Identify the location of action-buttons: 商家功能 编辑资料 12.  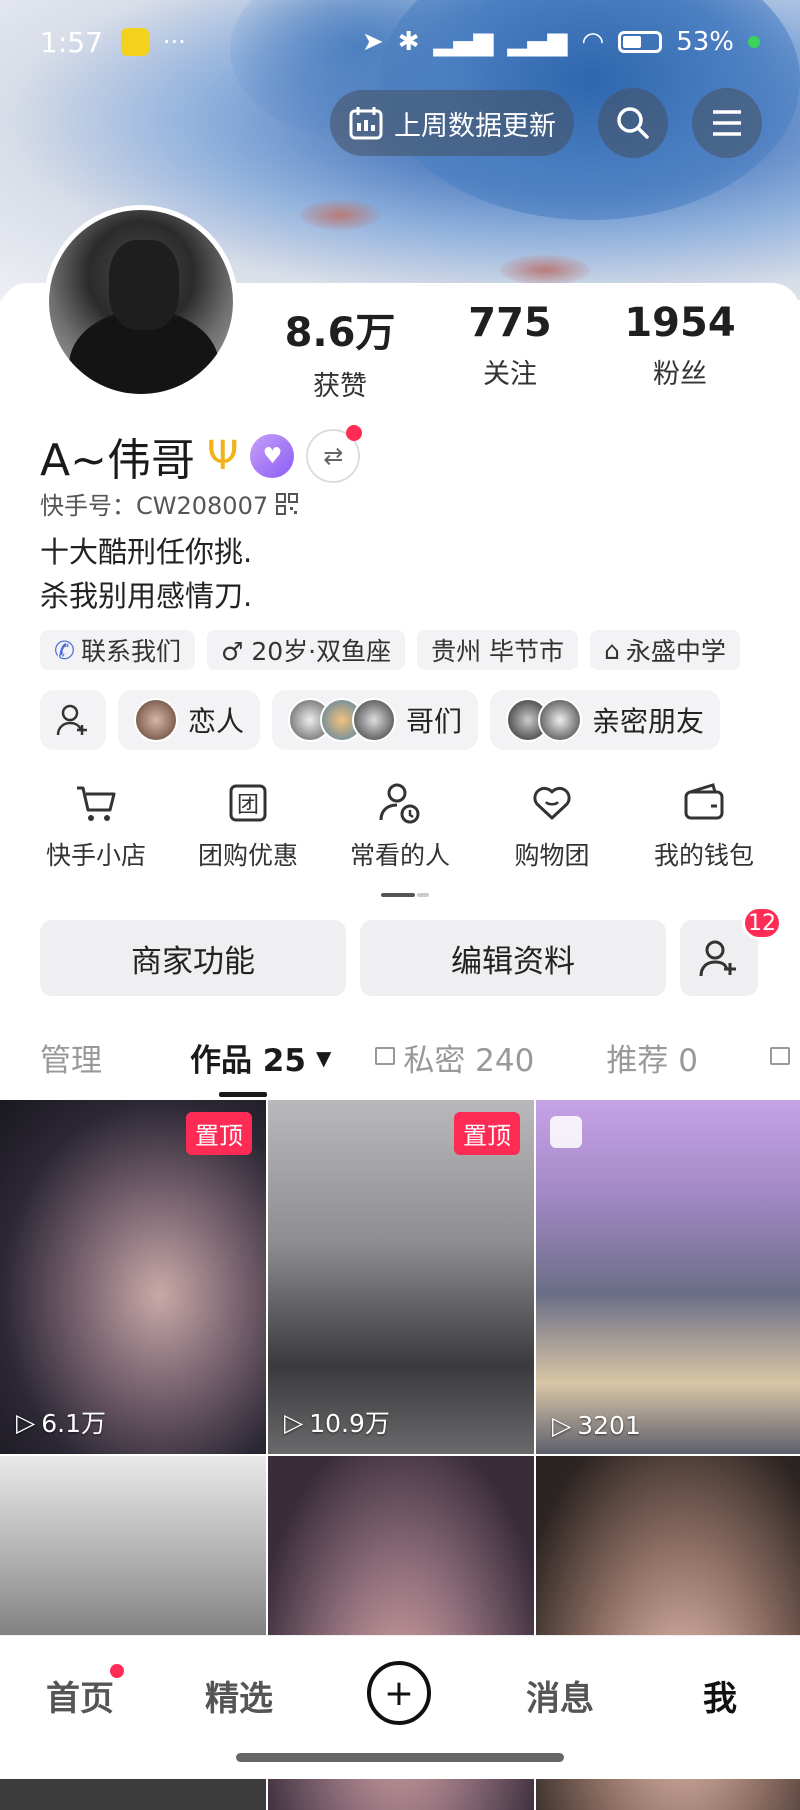
(411, 951).